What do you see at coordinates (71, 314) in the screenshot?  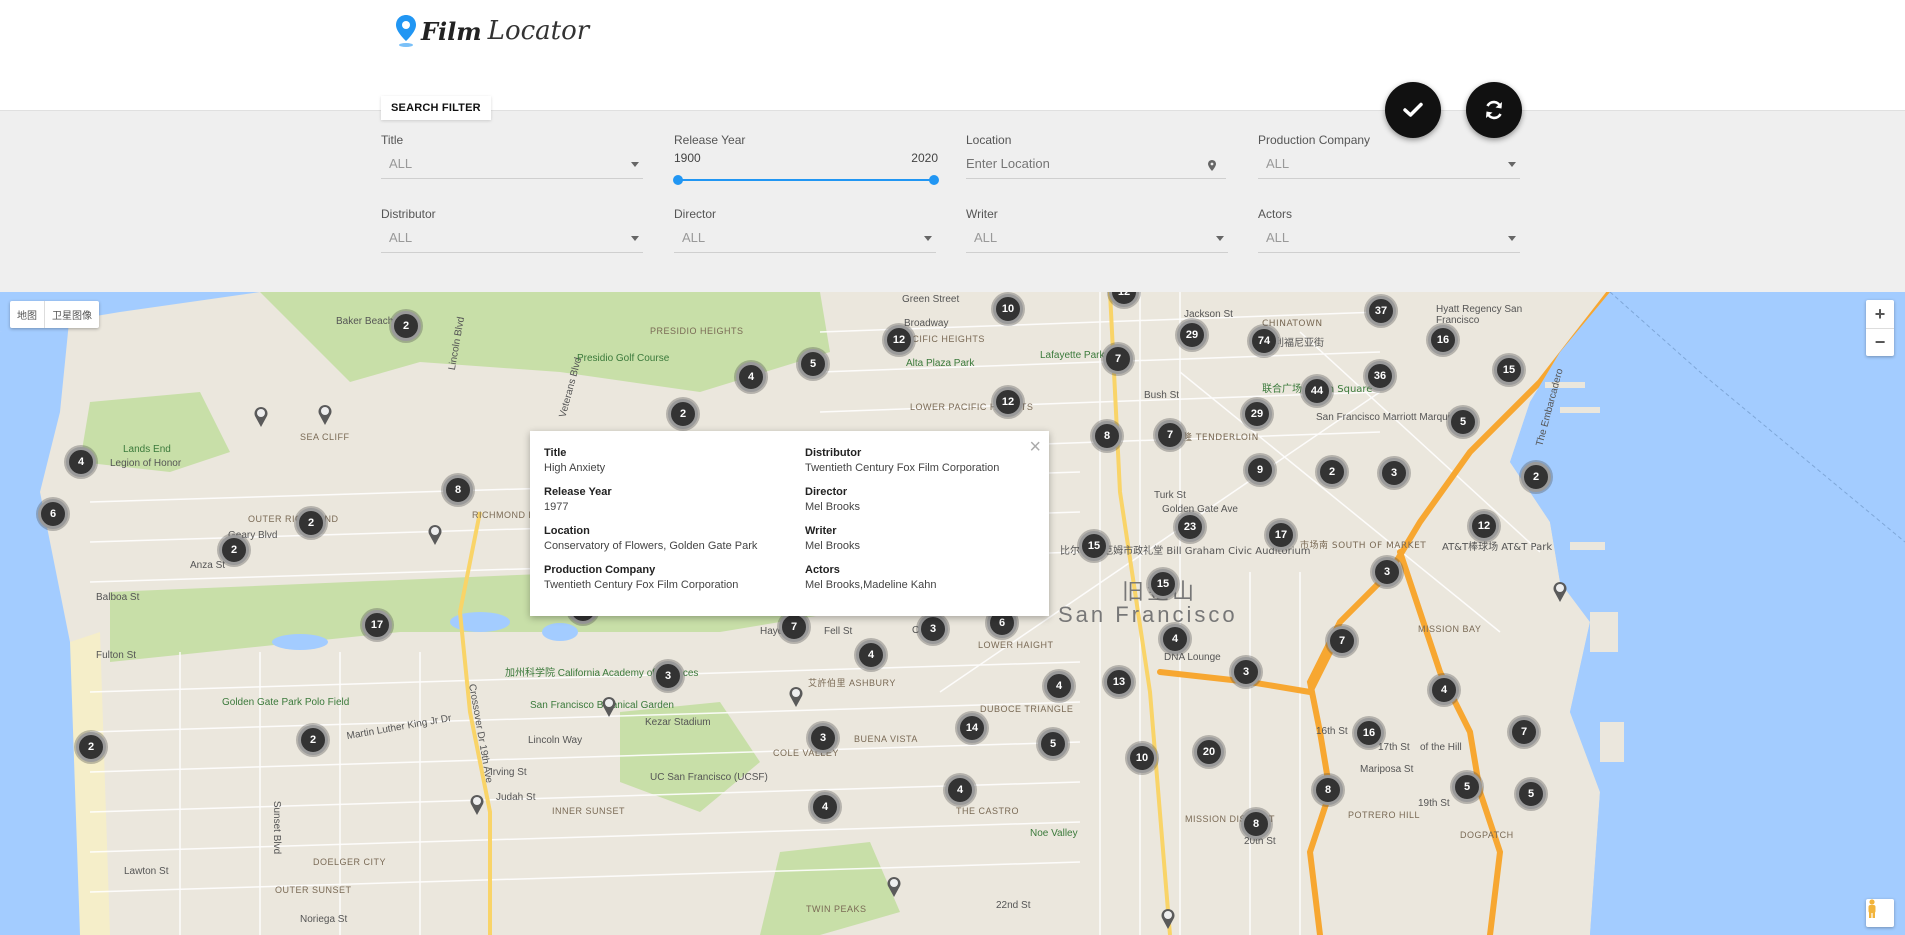 I see `map-type-satellite-button: 卫星图像` at bounding box center [71, 314].